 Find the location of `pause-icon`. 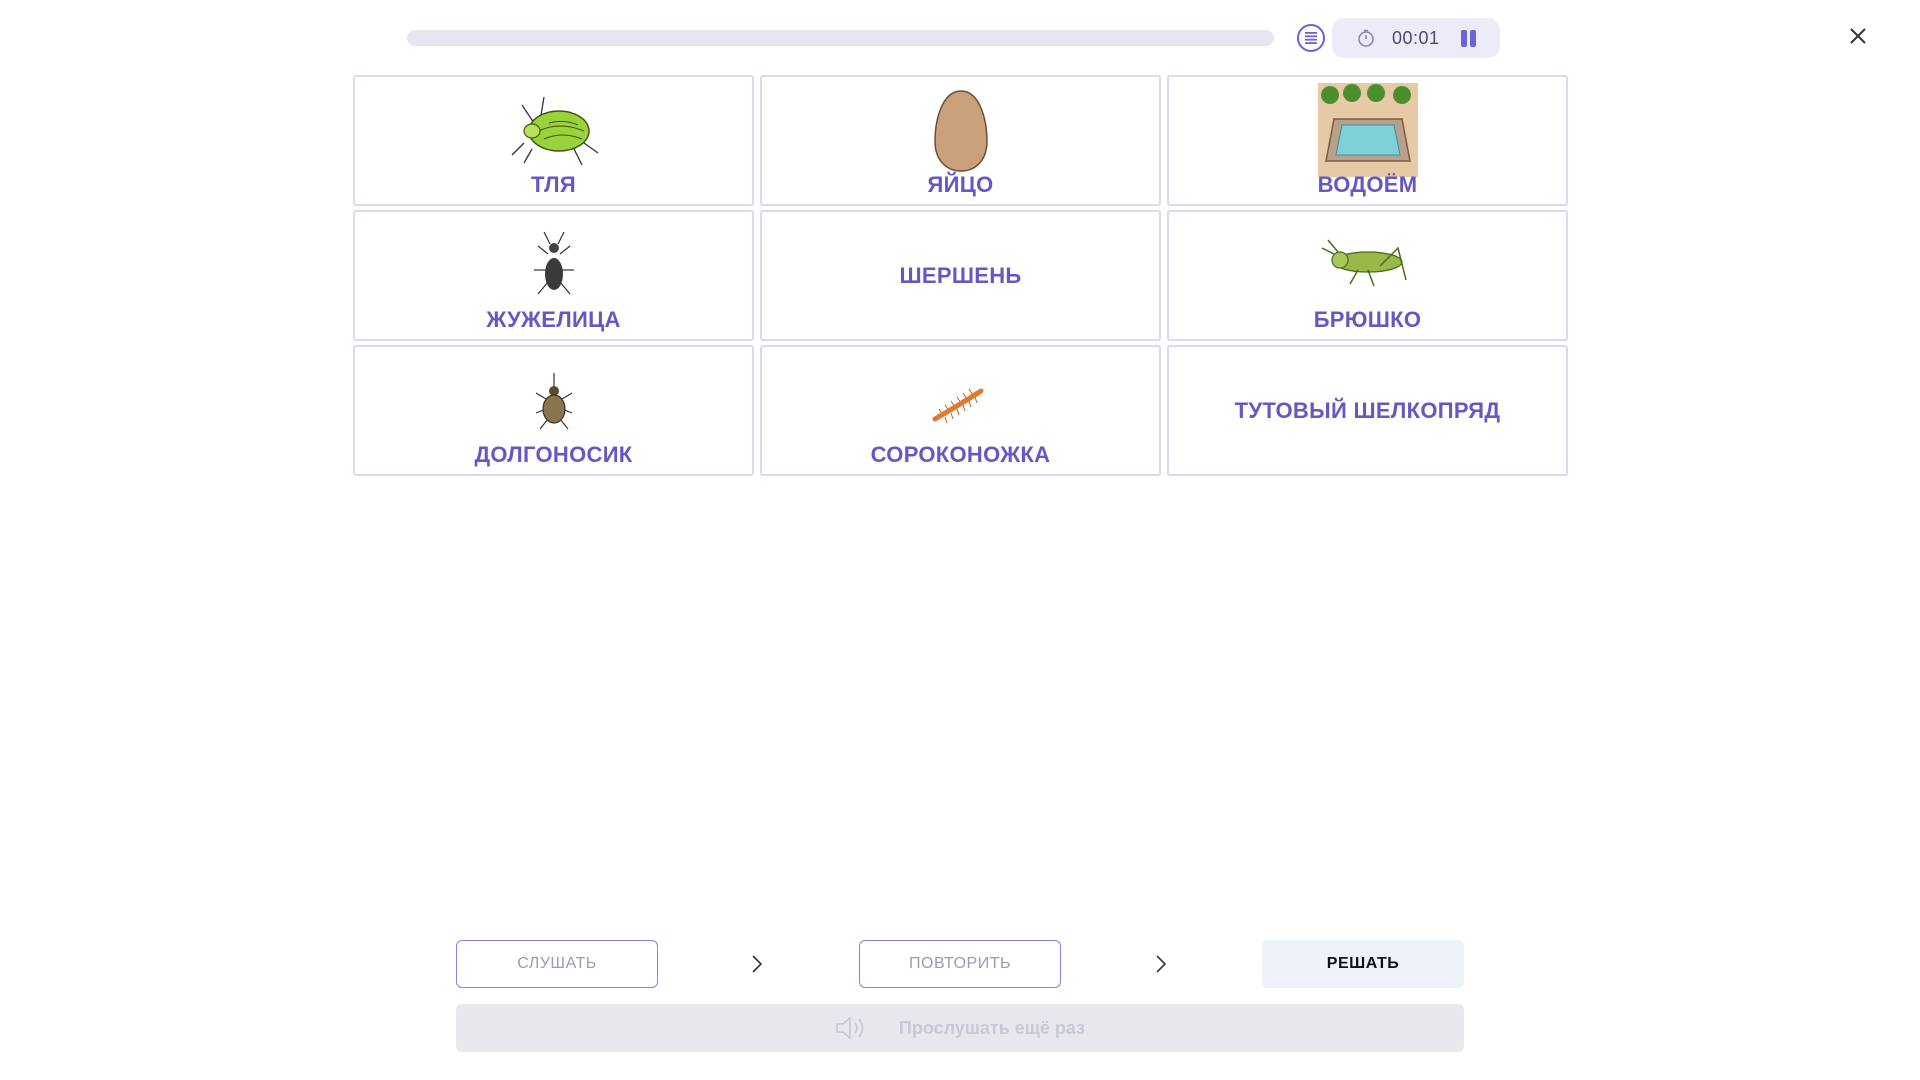

pause-icon is located at coordinates (1464, 38).